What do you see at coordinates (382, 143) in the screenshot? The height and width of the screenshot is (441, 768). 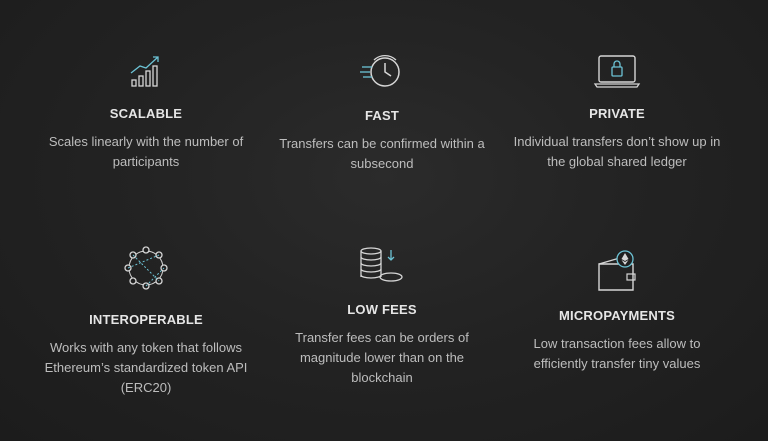 I see `feature-description-line: Transfers can be confirmed within a` at bounding box center [382, 143].